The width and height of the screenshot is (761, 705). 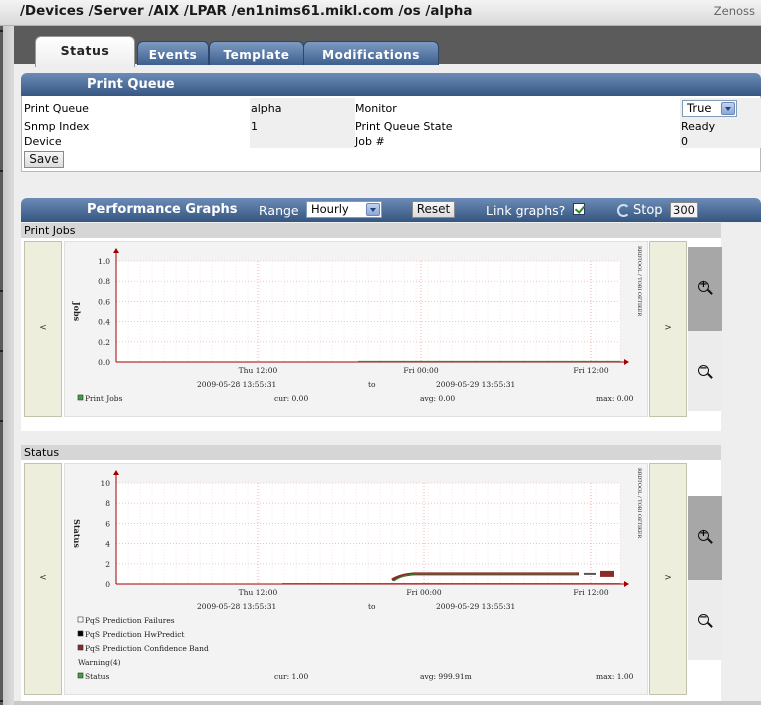 What do you see at coordinates (107, 584) in the screenshot?
I see `graph1-y-tick-label: 0` at bounding box center [107, 584].